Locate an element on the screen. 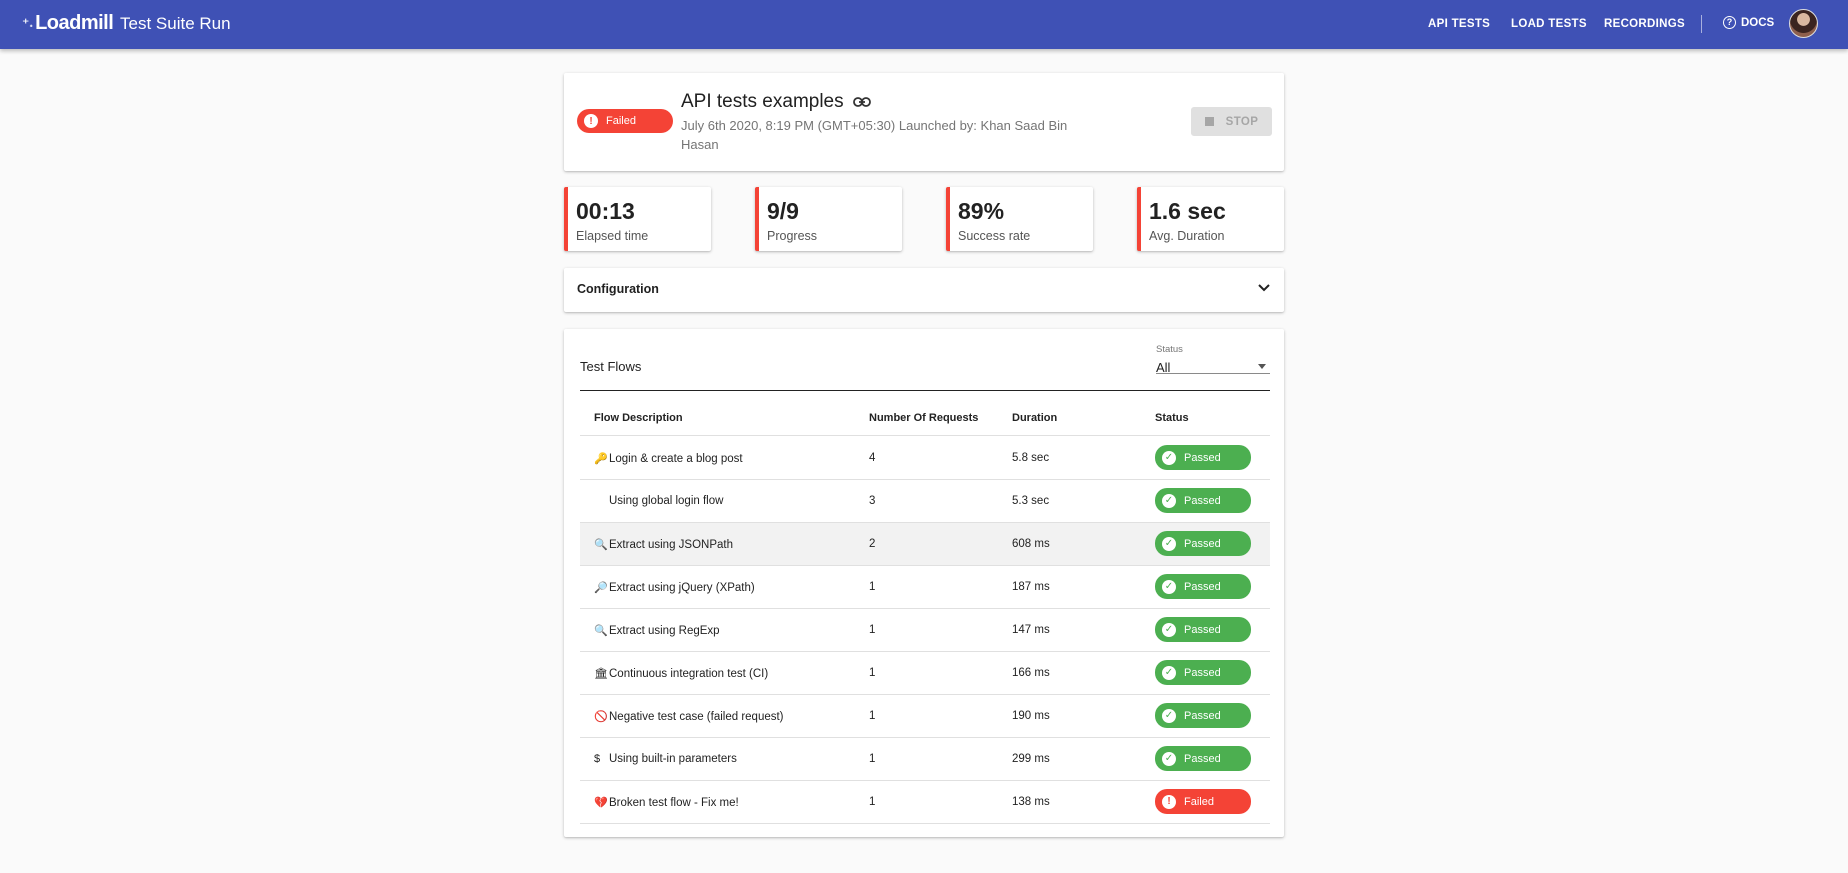 This screenshot has width=1848, height=873. loadmill-logo: ⁺˖ Loadmill is located at coordinates (68, 23).